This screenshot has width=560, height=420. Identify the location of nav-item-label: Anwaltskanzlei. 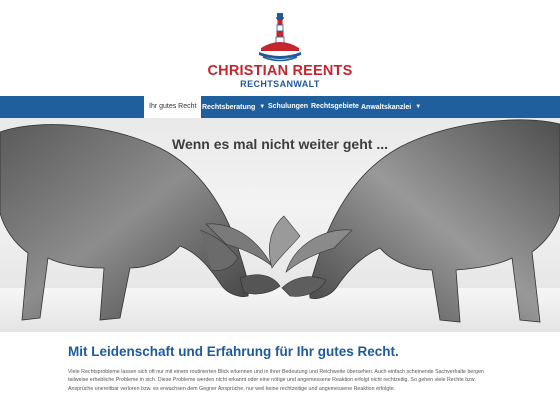
(386, 107).